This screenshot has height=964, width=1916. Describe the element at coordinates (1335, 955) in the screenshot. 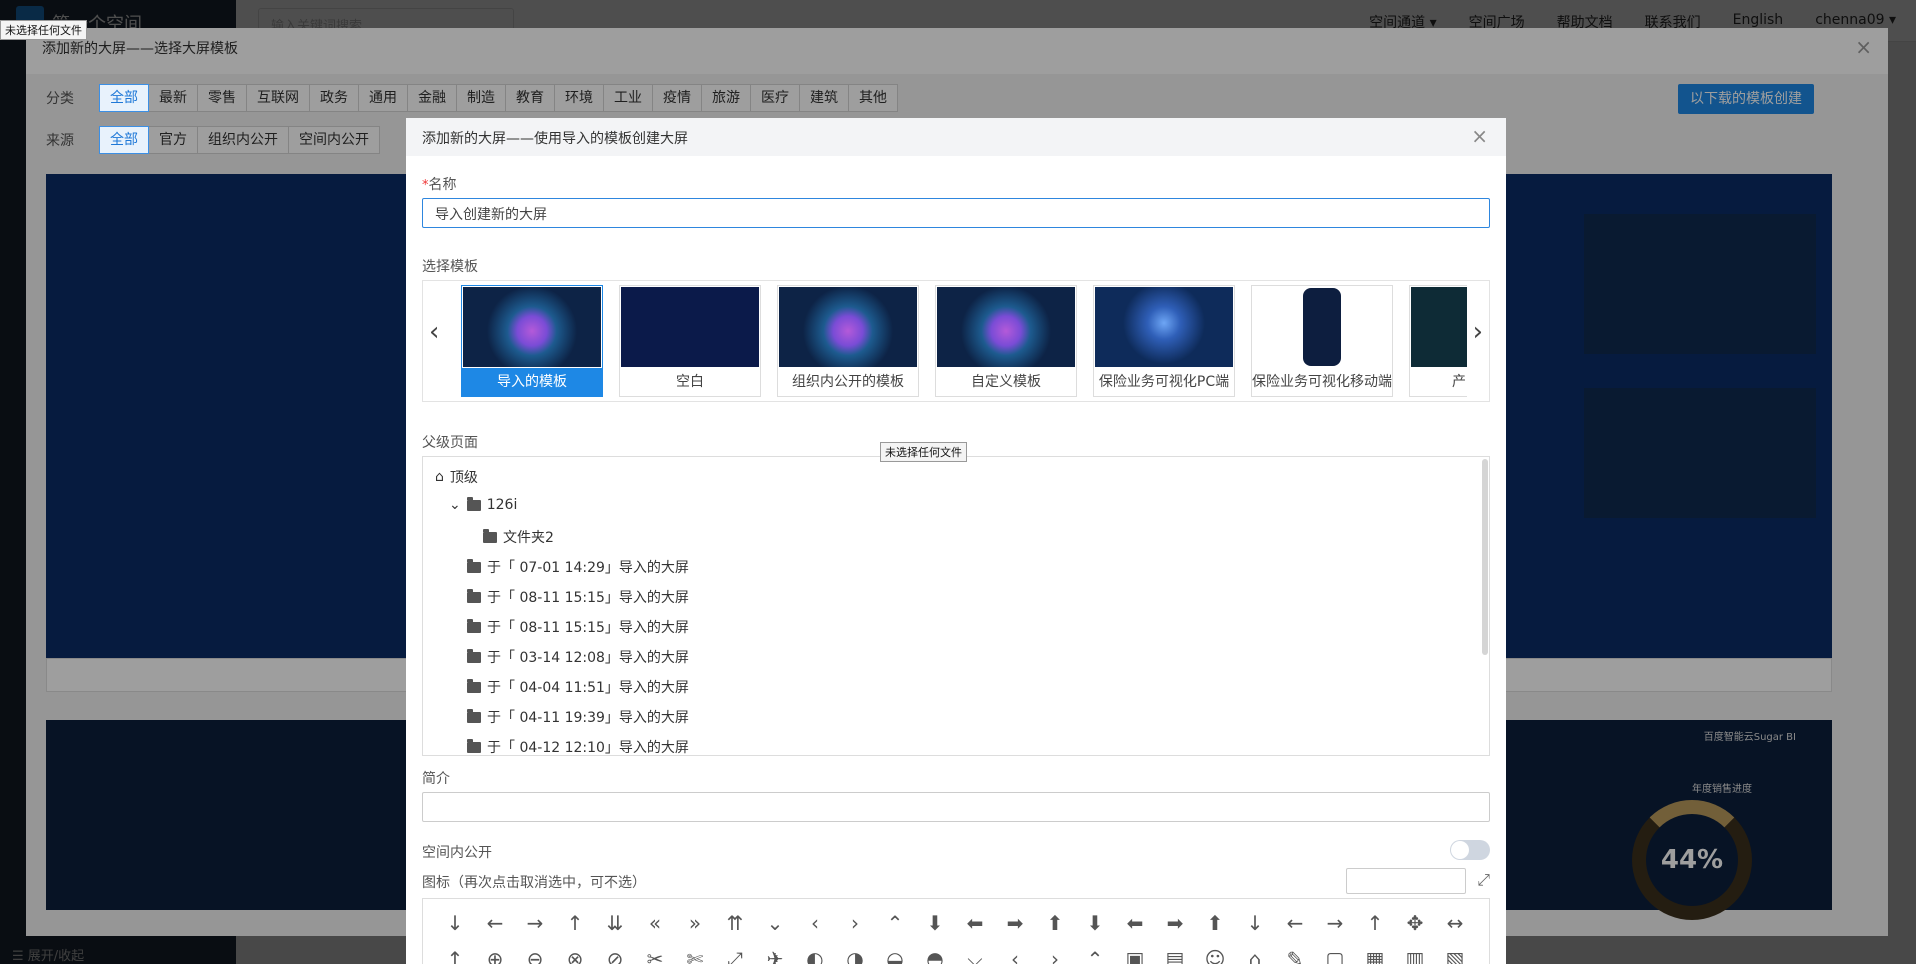

I see `icon-option: ▢` at that location.